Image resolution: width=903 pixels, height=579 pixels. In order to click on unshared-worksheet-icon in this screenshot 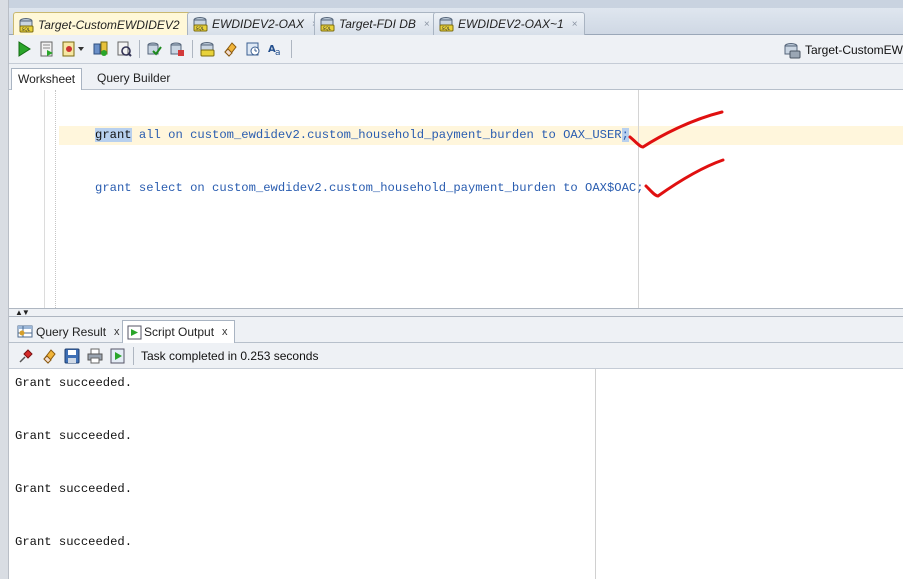, I will do `click(207, 49)`.